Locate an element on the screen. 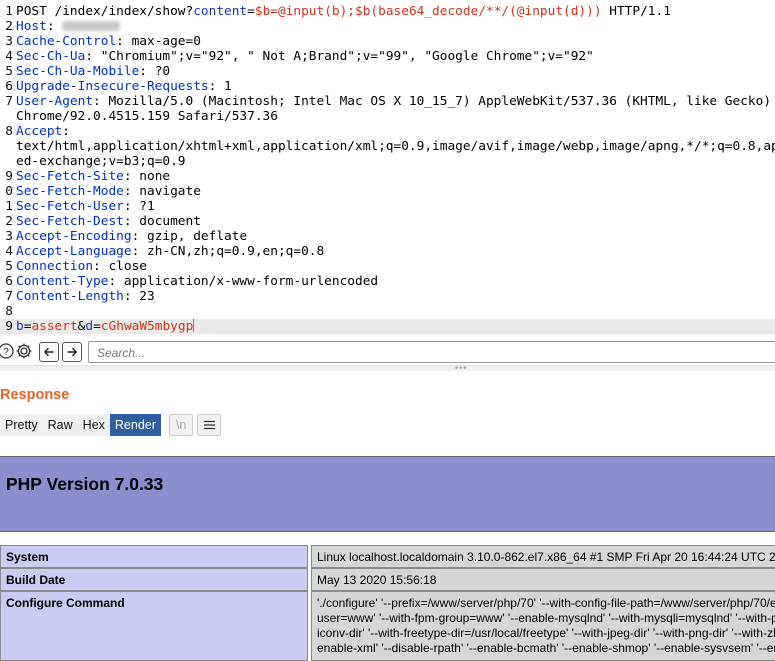 This screenshot has width=775, height=661. header-name: Accept is located at coordinates (39, 131).